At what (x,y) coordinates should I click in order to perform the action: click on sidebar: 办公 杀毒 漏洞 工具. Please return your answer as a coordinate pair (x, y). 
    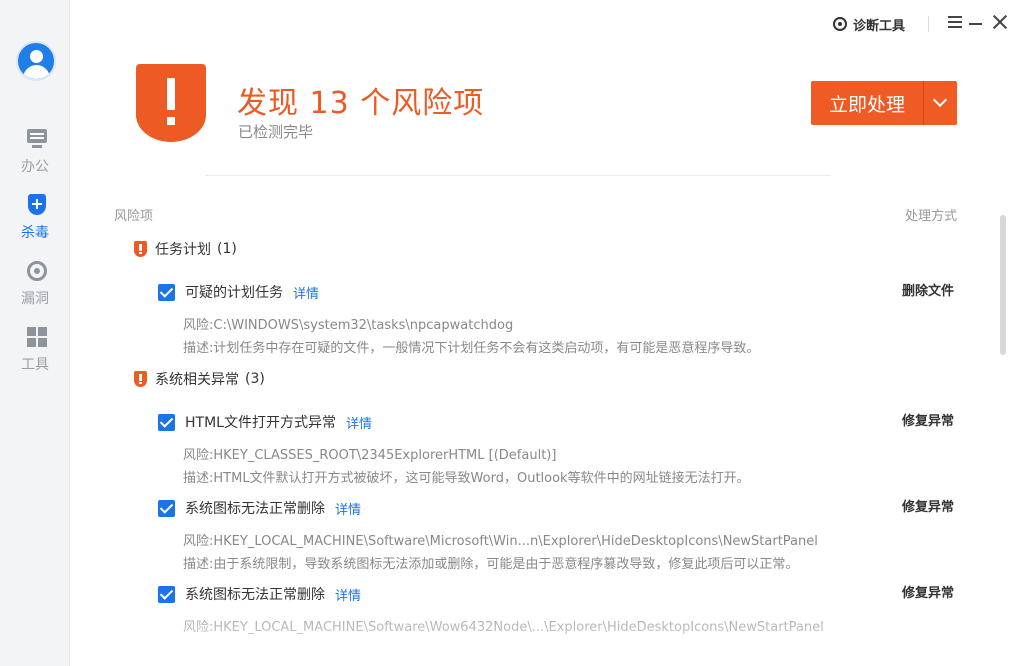
    Looking at the image, I should click on (35, 333).